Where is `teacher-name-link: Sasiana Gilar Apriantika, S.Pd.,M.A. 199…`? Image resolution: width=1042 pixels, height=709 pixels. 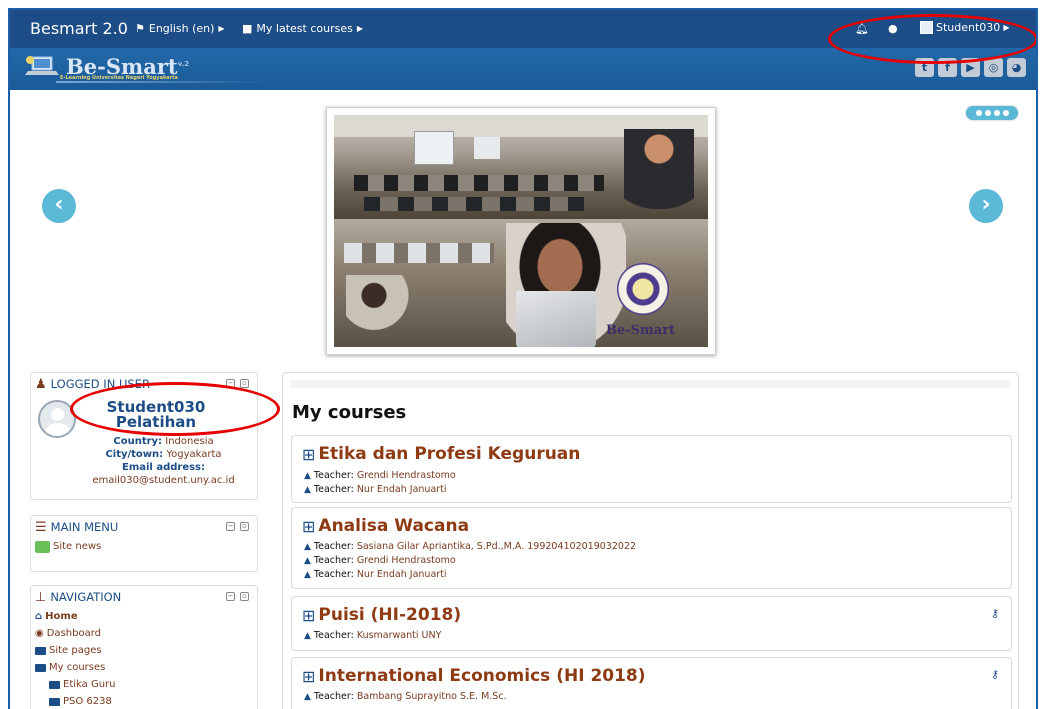
teacher-name-link: Sasiana Gilar Apriantika, S.Pd.,M.A. 199… is located at coordinates (496, 546).